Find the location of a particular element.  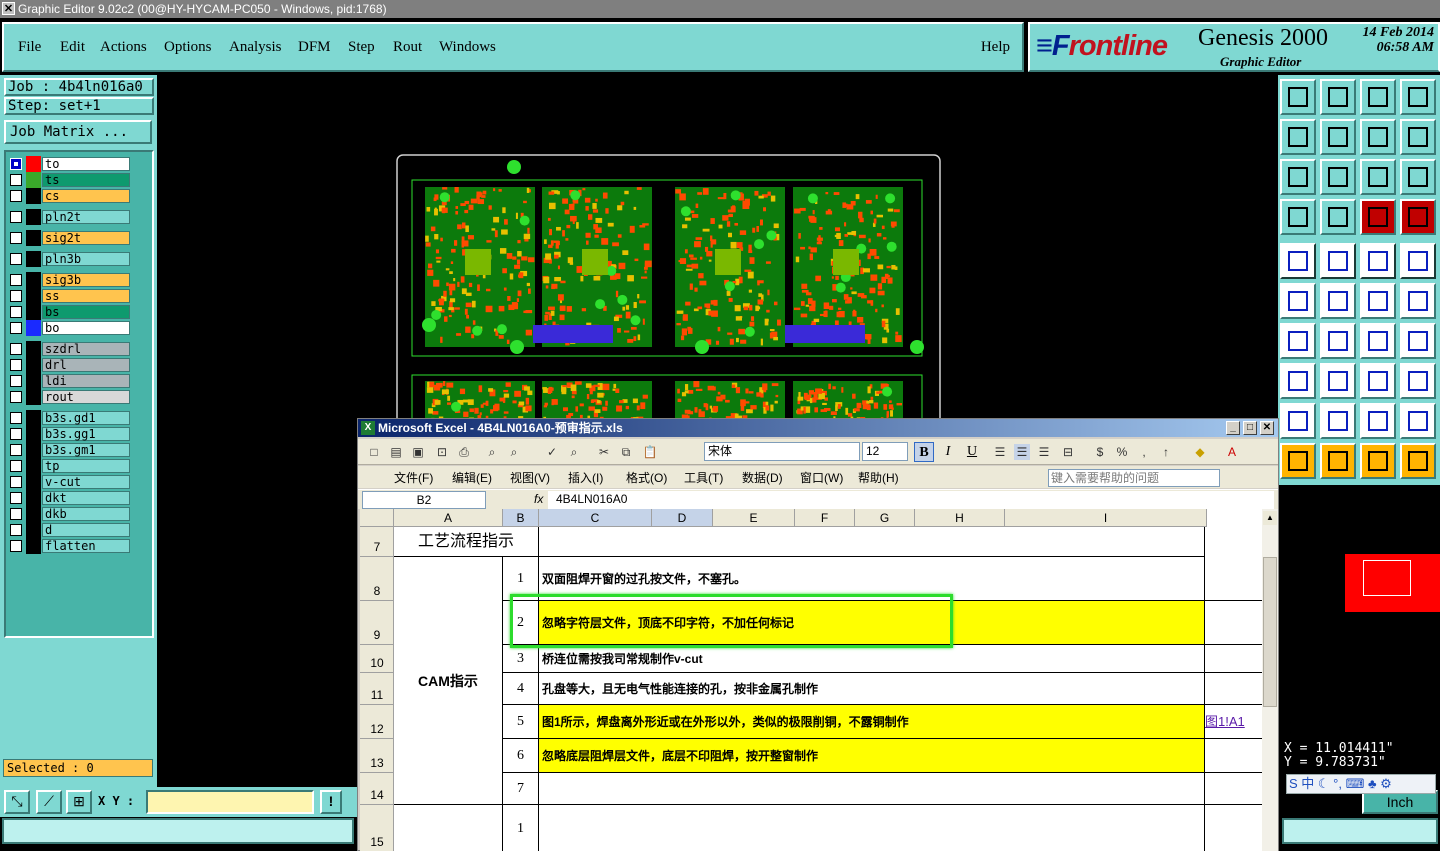

layer-name: b3s.gd1 is located at coordinates (86, 418).